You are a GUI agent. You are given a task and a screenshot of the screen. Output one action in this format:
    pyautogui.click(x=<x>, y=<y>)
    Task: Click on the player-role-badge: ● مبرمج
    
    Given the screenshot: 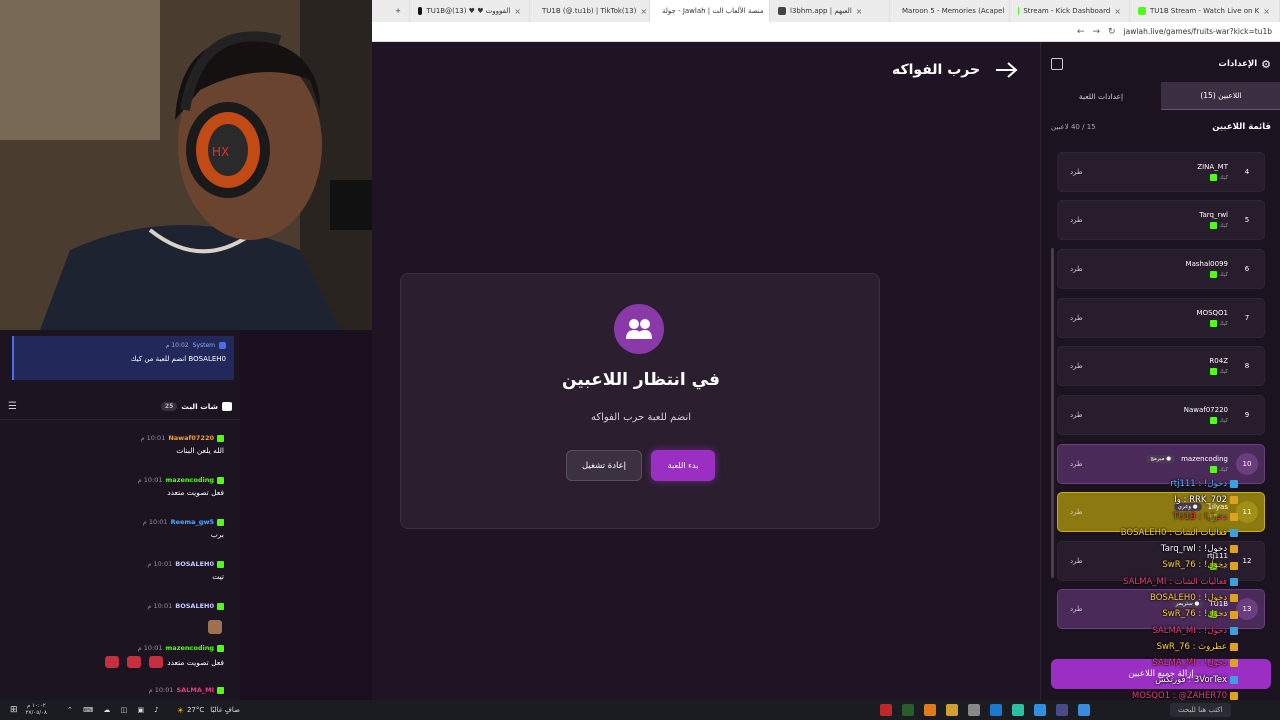 What is the action you would take?
    pyautogui.click(x=1161, y=459)
    